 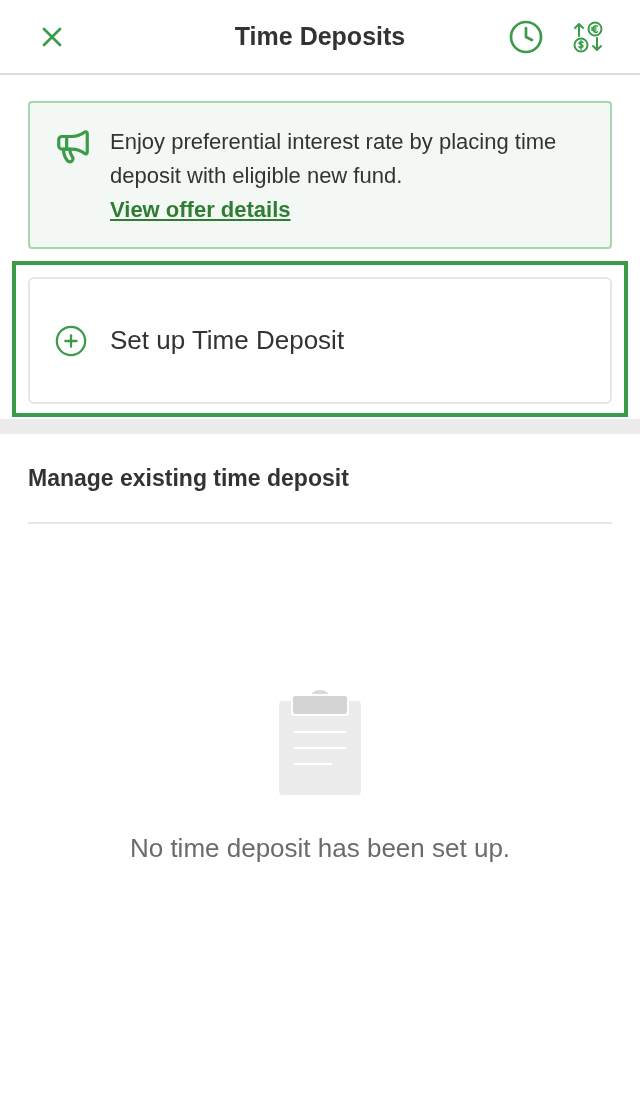 What do you see at coordinates (588, 36) in the screenshot?
I see `currency-exchange-icon` at bounding box center [588, 36].